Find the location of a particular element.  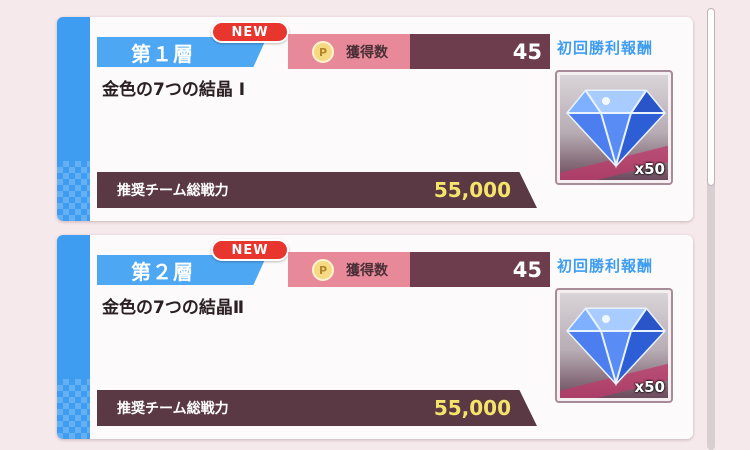

scrollbar-track is located at coordinates (711, 229).